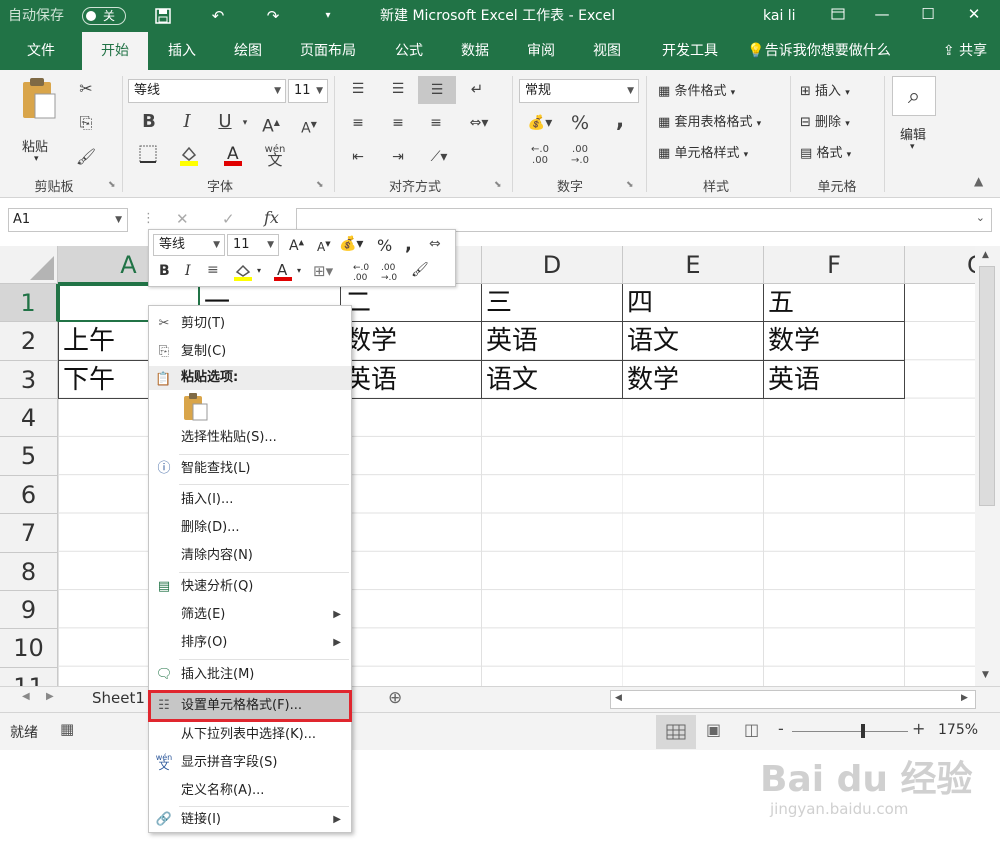 The width and height of the screenshot is (1000, 845). What do you see at coordinates (299, 270) in the screenshot?
I see `chevron-down-icon: ▾` at bounding box center [299, 270].